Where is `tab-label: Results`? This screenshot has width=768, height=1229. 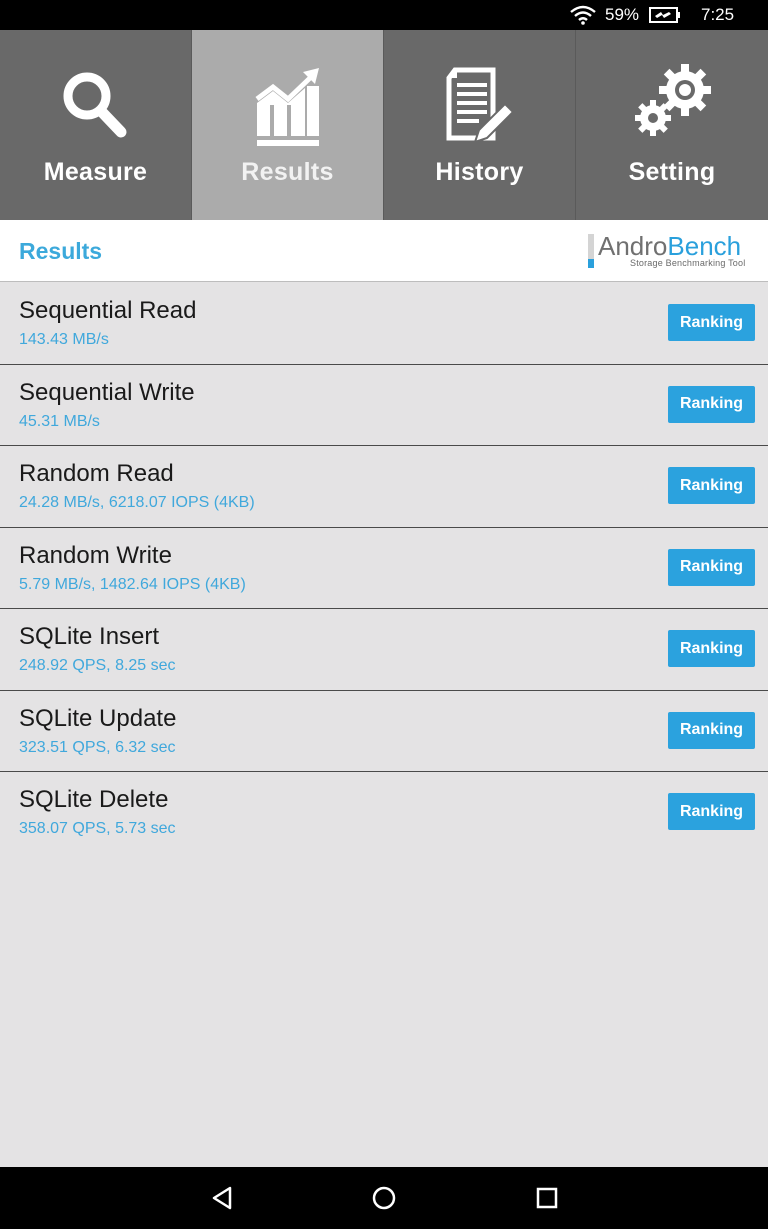
tab-label: Results is located at coordinates (287, 172).